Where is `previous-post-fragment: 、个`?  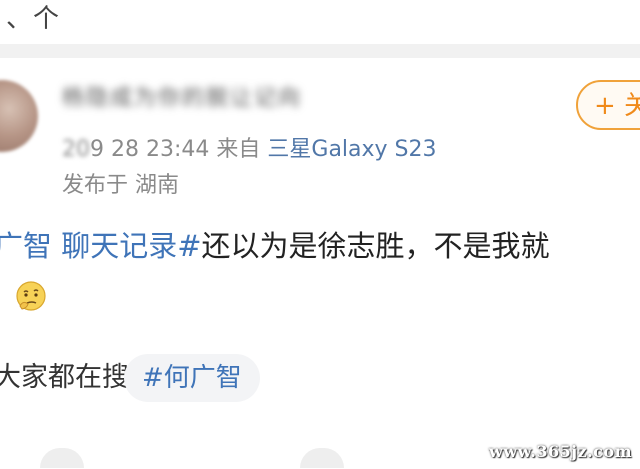 previous-post-fragment: 、个 is located at coordinates (320, 22).